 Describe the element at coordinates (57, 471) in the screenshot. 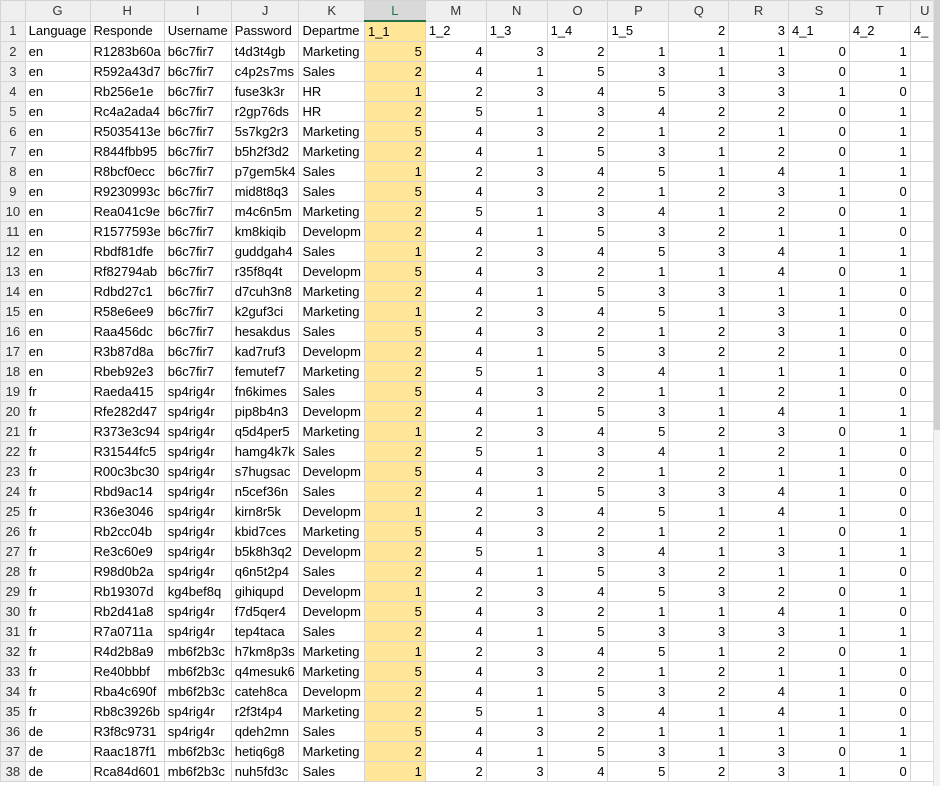

I see `cell: fr` at that location.